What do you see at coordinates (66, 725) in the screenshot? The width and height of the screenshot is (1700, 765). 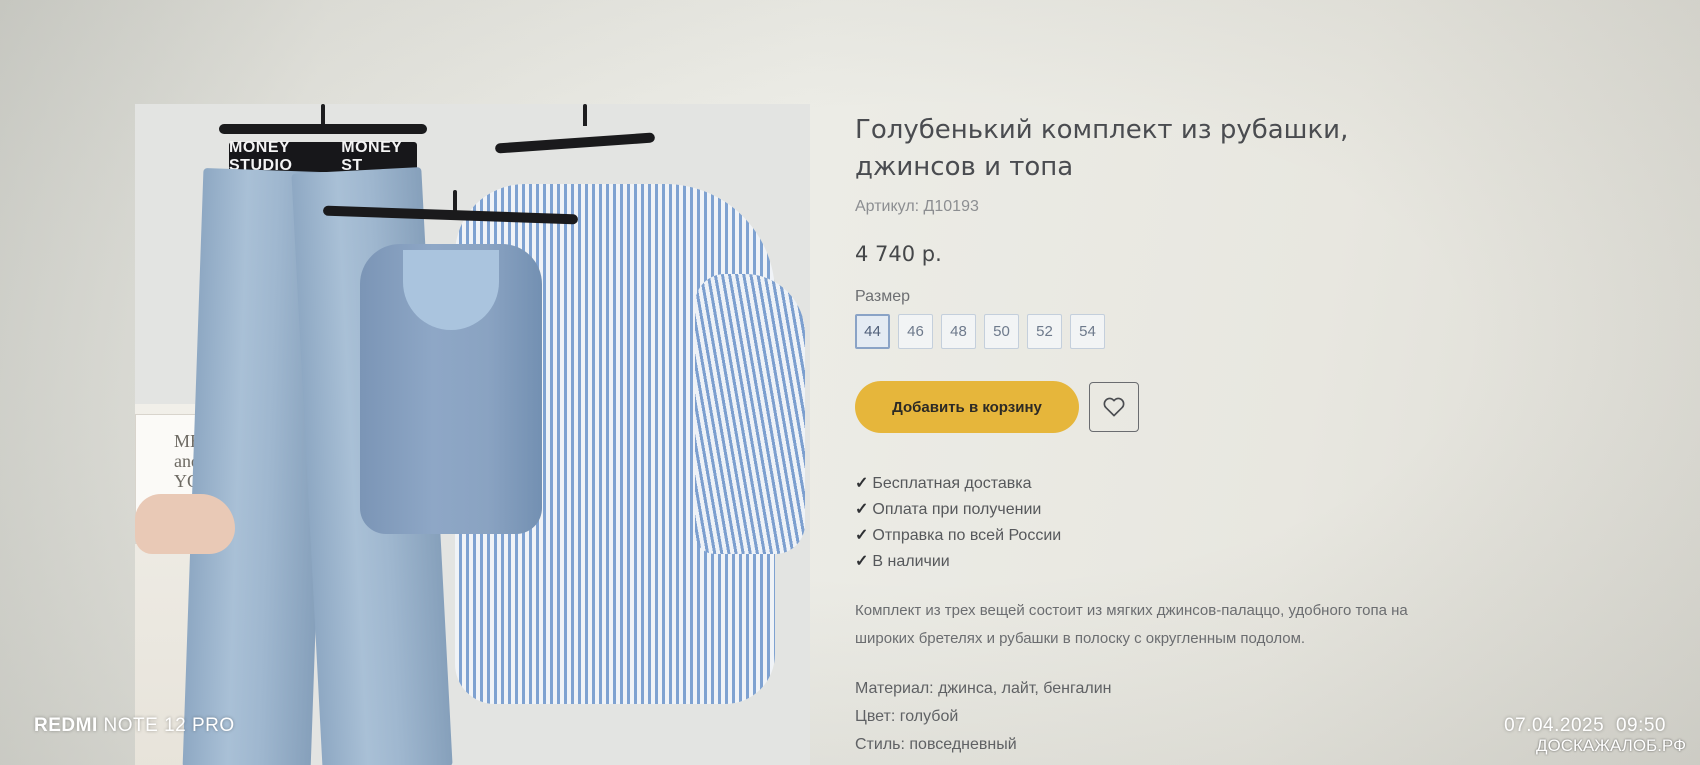 I see `camera-brand: REDMI` at bounding box center [66, 725].